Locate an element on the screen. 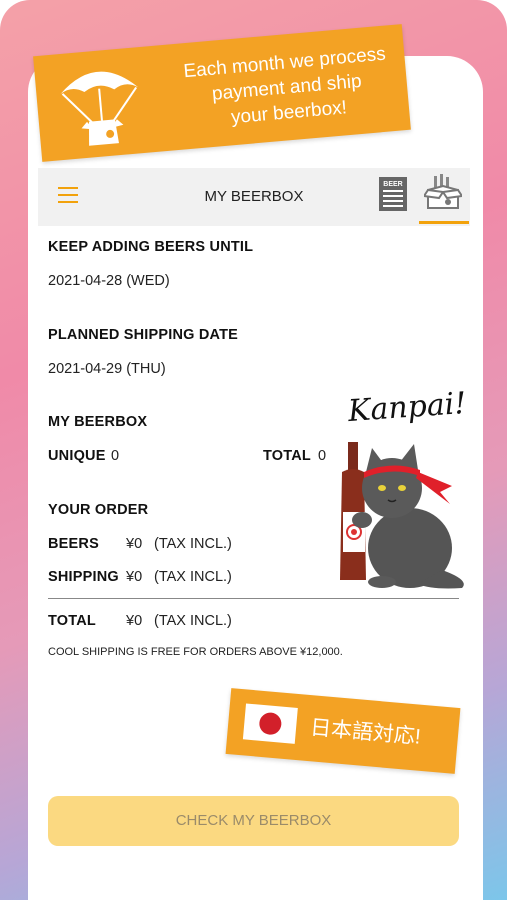 The width and height of the screenshot is (507, 916). shipping-value: ¥0 is located at coordinates (134, 577).